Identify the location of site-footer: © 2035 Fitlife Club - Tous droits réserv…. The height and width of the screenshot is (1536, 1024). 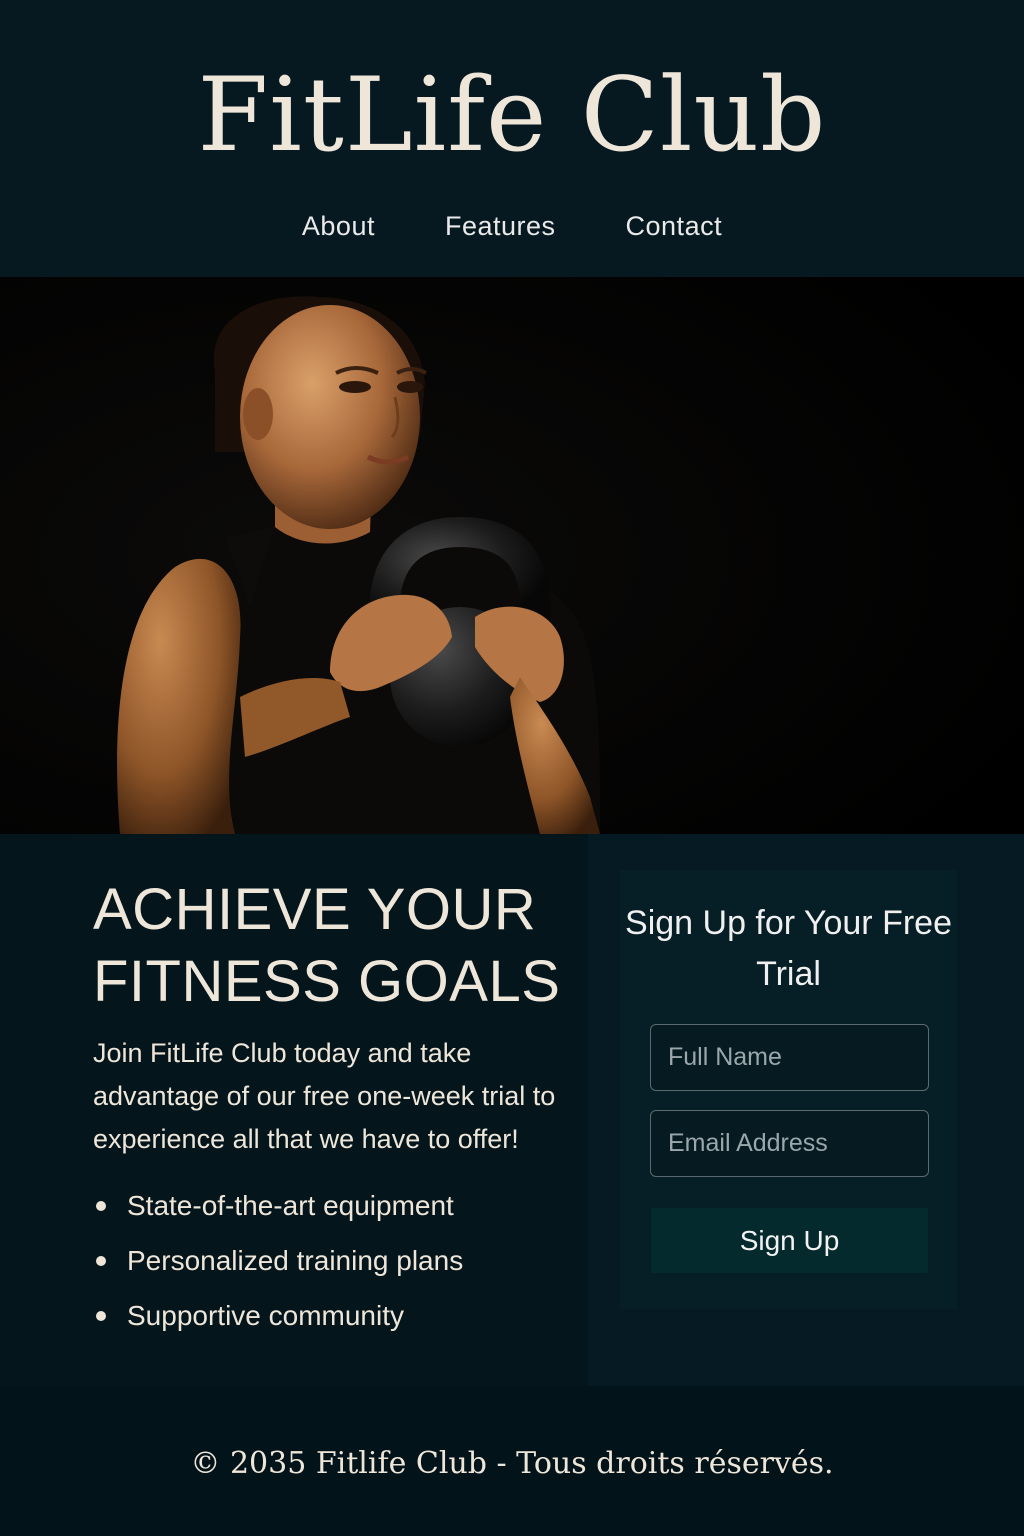
(512, 1461).